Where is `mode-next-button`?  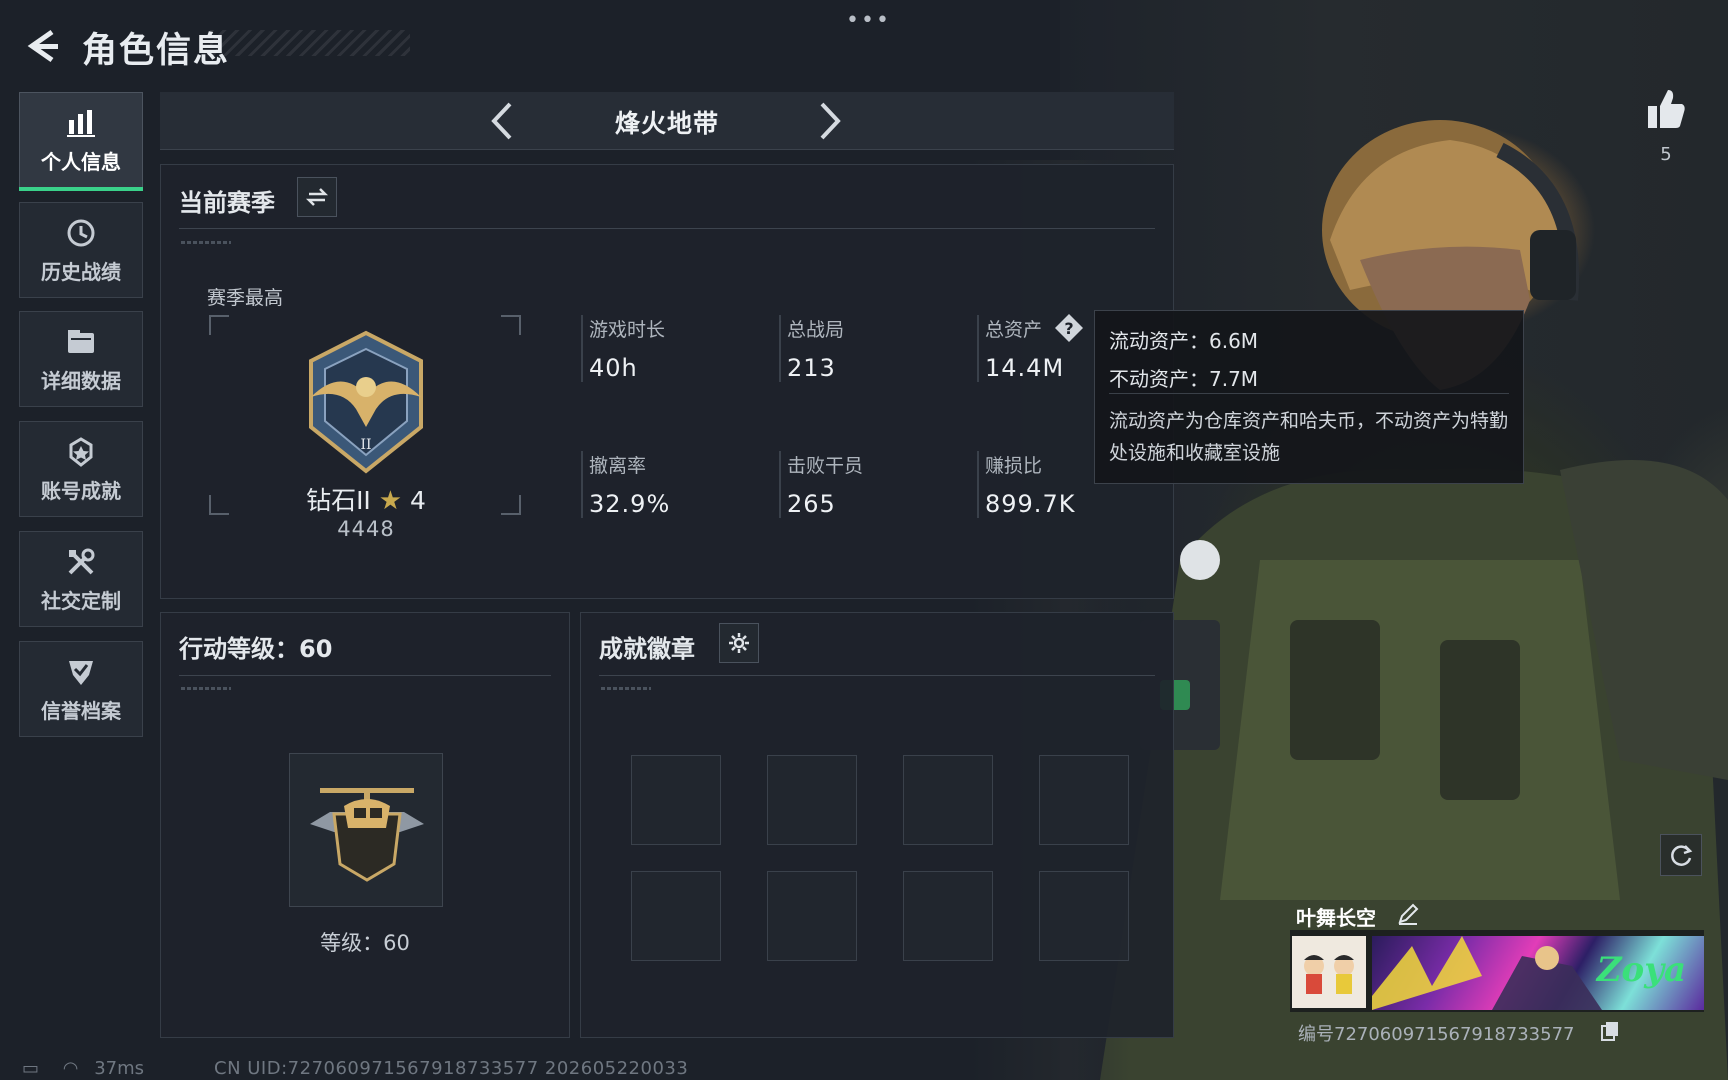 mode-next-button is located at coordinates (830, 121).